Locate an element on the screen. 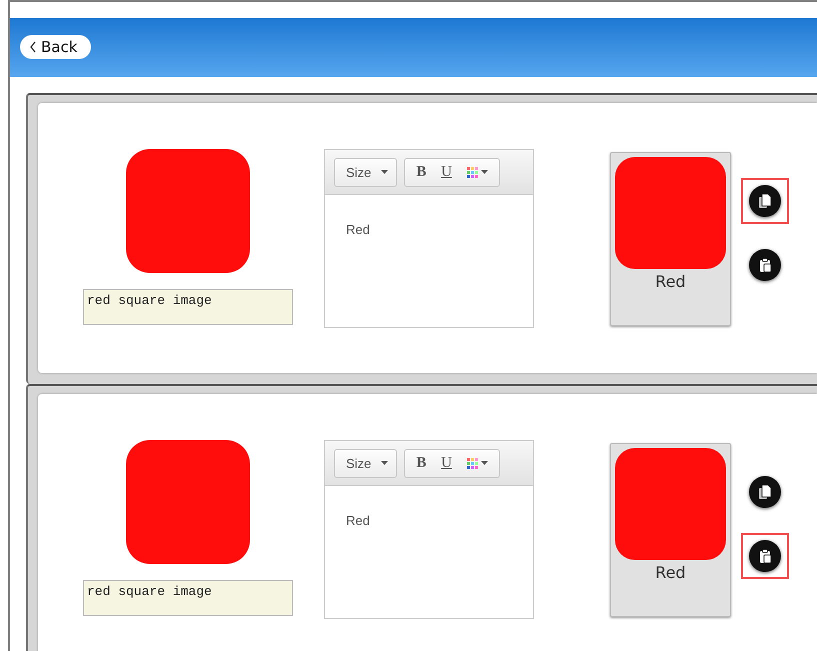  copy-button is located at coordinates (765, 201).